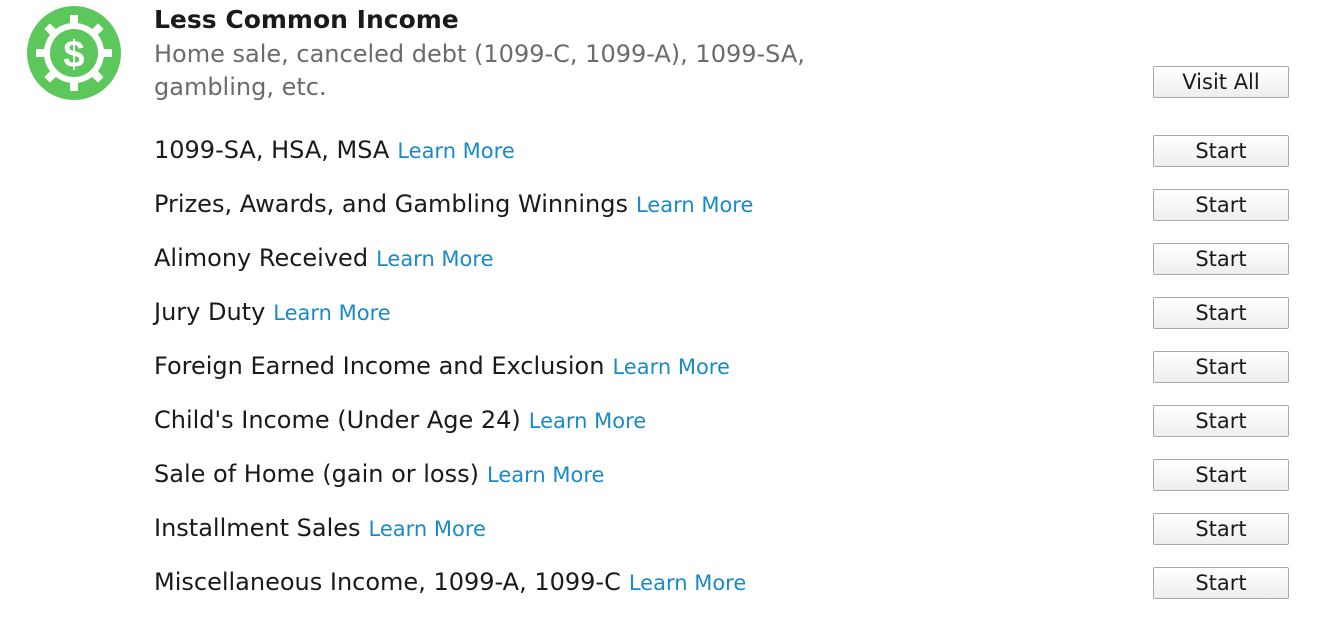 The height and width of the screenshot is (636, 1328). Describe the element at coordinates (664, 260) in the screenshot. I see `list-item: Alimony Received Learn More Start` at that location.